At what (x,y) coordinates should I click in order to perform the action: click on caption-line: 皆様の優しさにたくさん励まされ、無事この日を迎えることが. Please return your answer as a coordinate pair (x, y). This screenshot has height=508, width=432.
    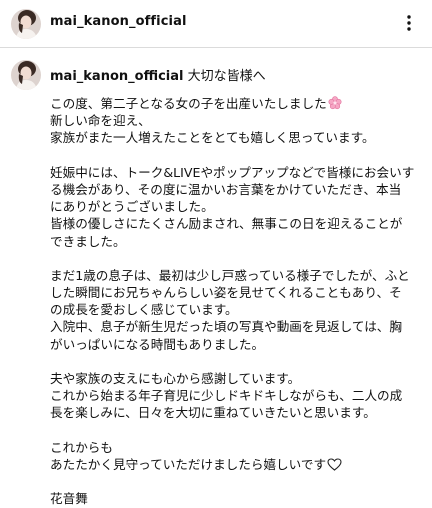
    Looking at the image, I should click on (226, 224).